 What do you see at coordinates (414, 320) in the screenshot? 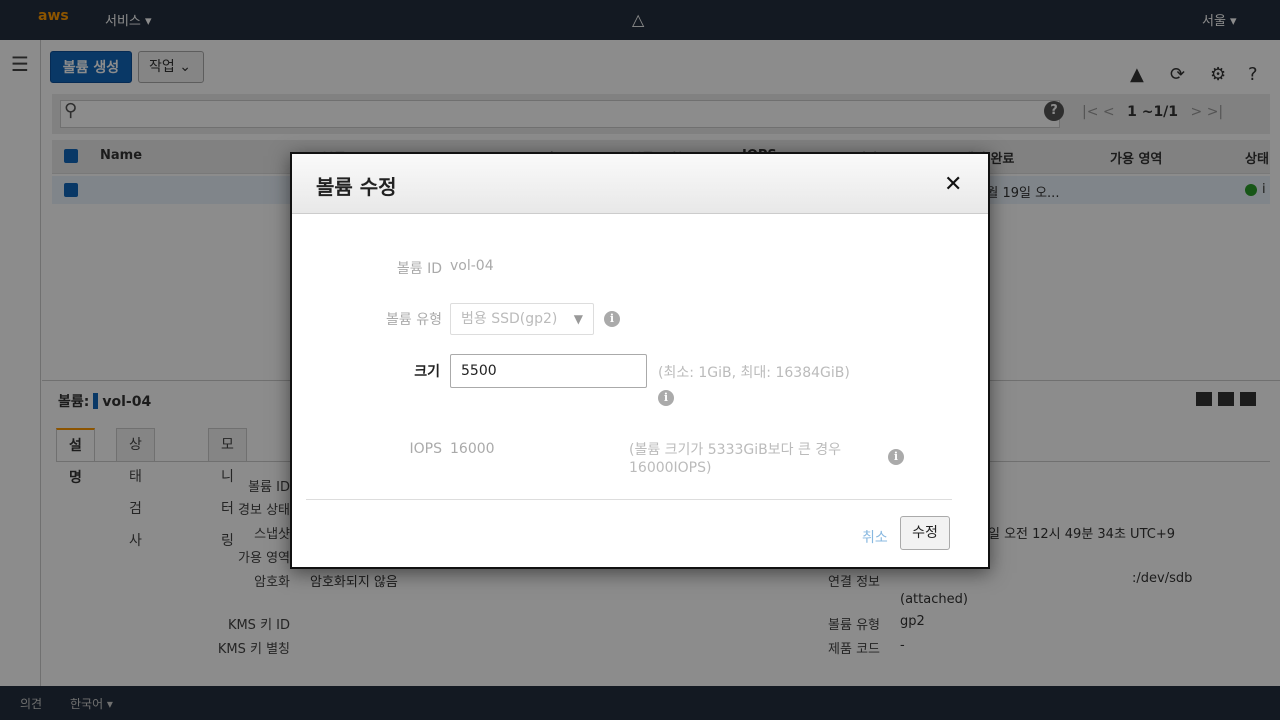
I see `volume-type-label: 볼륨 유형` at bounding box center [414, 320].